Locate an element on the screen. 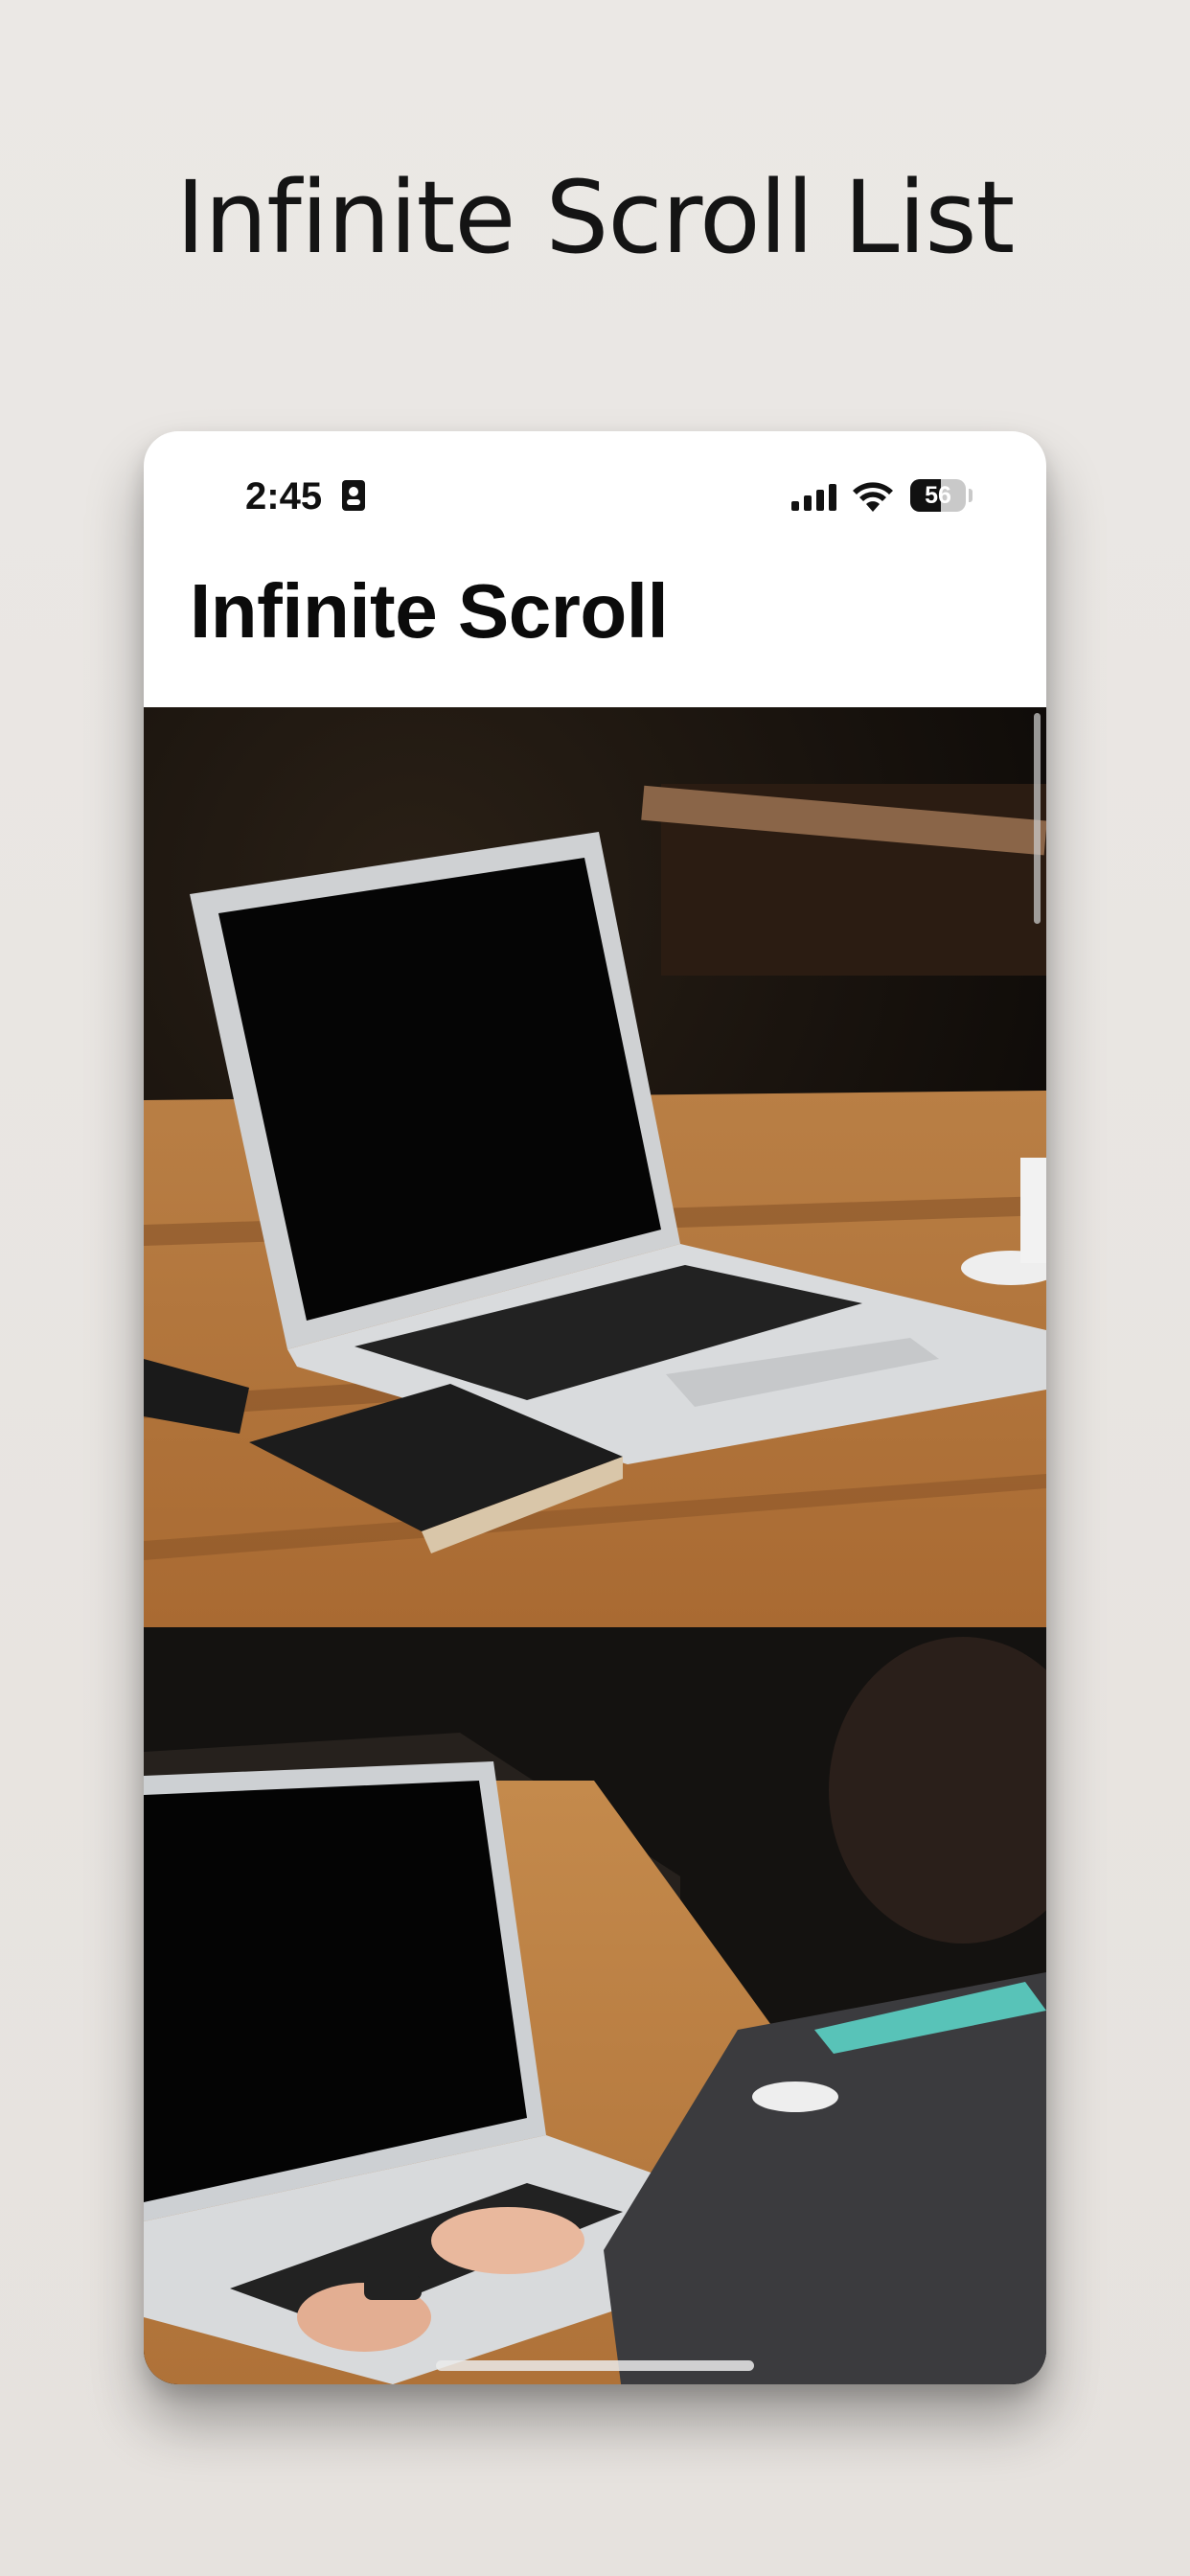 The height and width of the screenshot is (2576, 1190). home-indicator is located at coordinates (595, 2365).